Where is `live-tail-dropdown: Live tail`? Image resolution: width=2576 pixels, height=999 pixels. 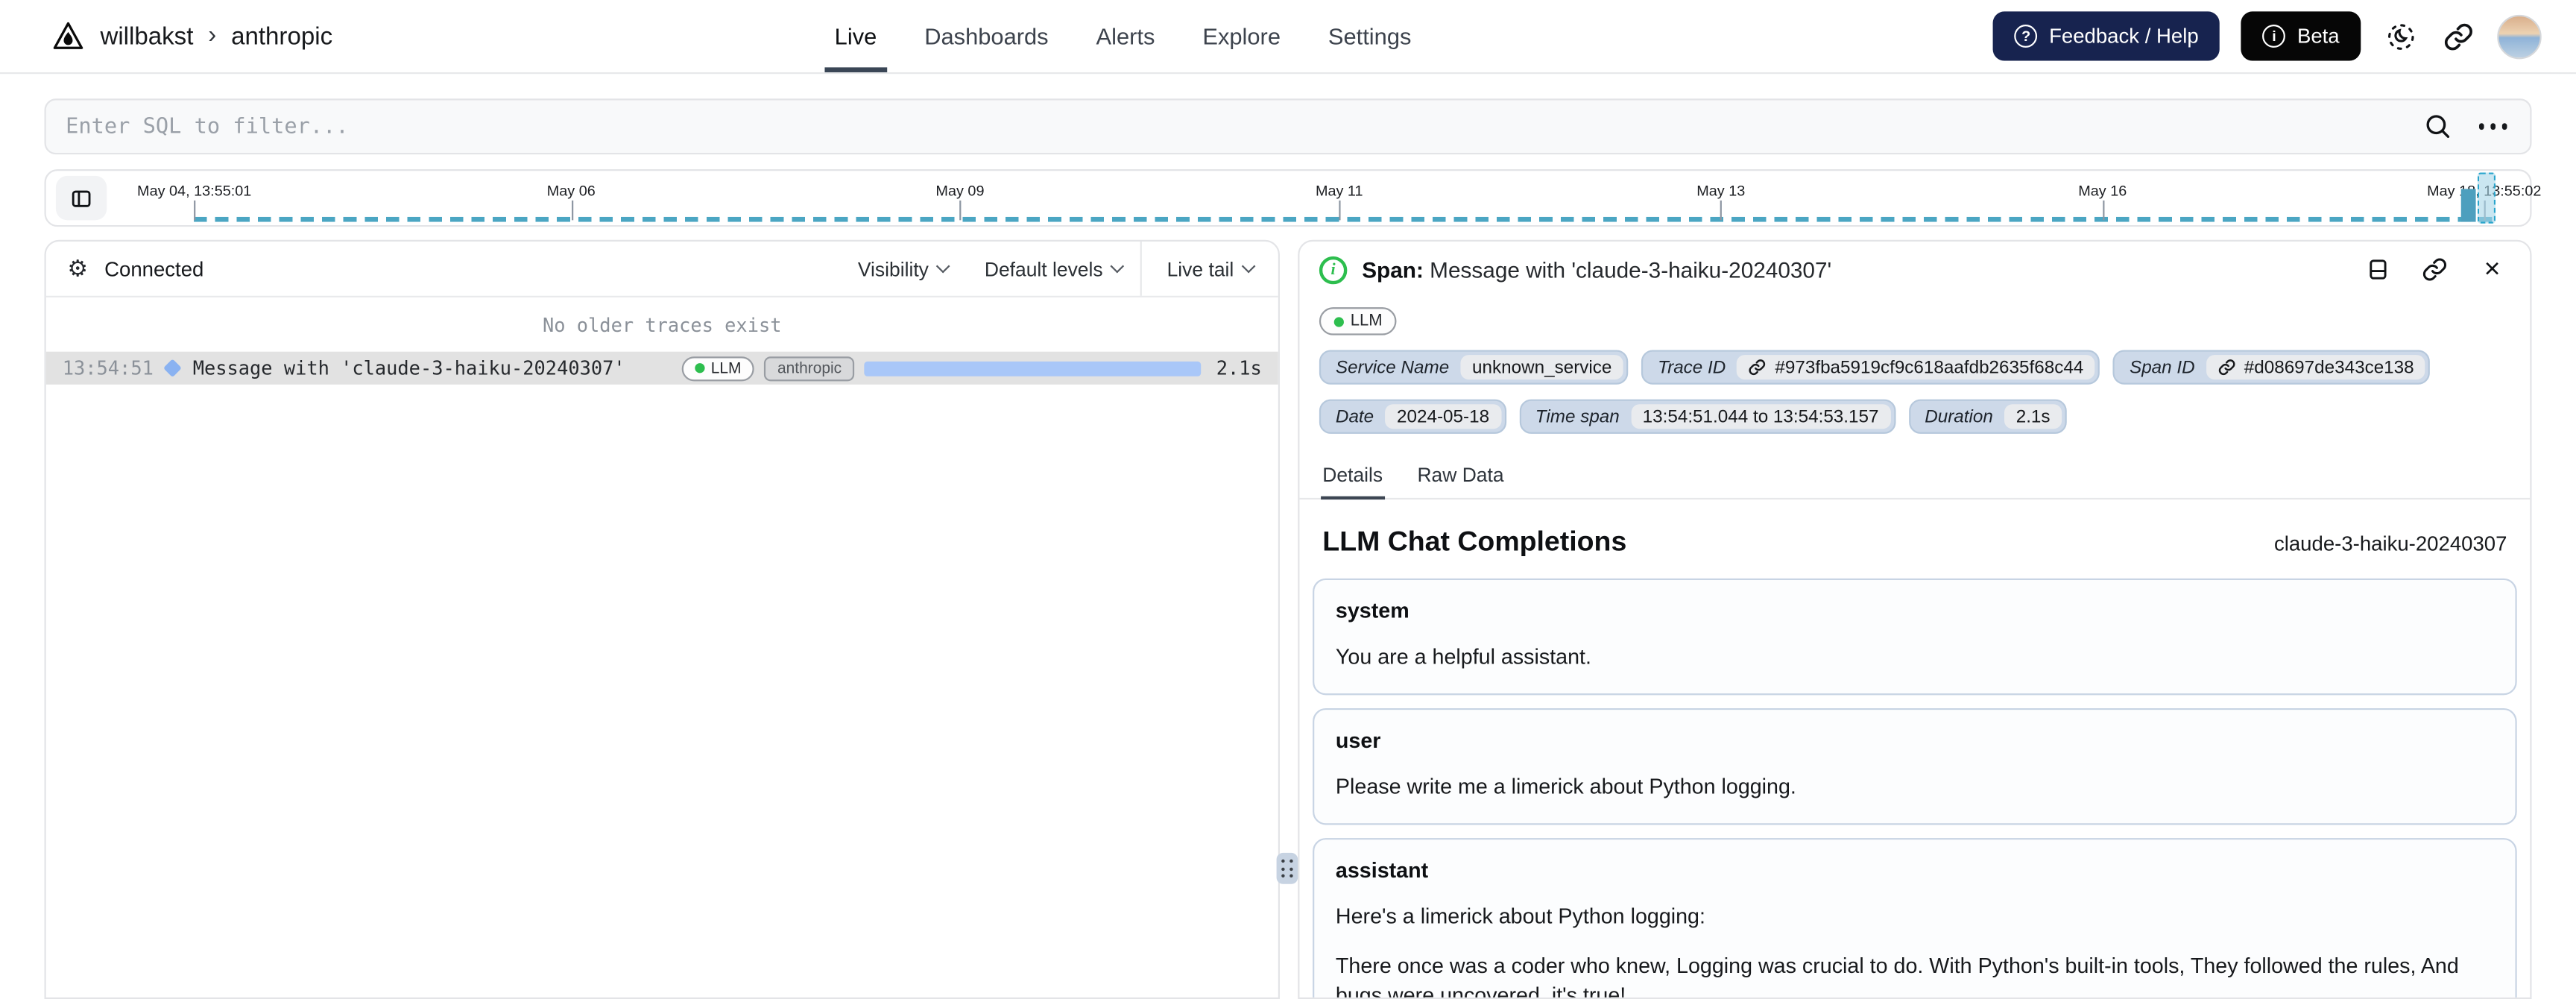 live-tail-dropdown: Live tail is located at coordinates (1210, 269).